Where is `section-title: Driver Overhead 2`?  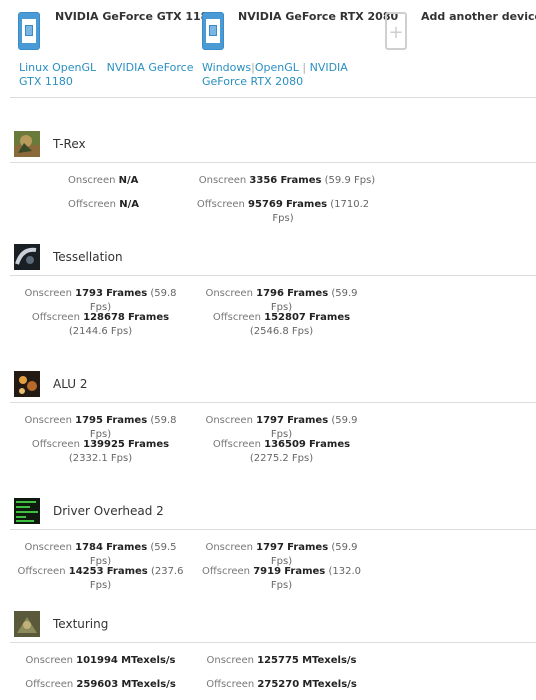 section-title: Driver Overhead 2 is located at coordinates (108, 511).